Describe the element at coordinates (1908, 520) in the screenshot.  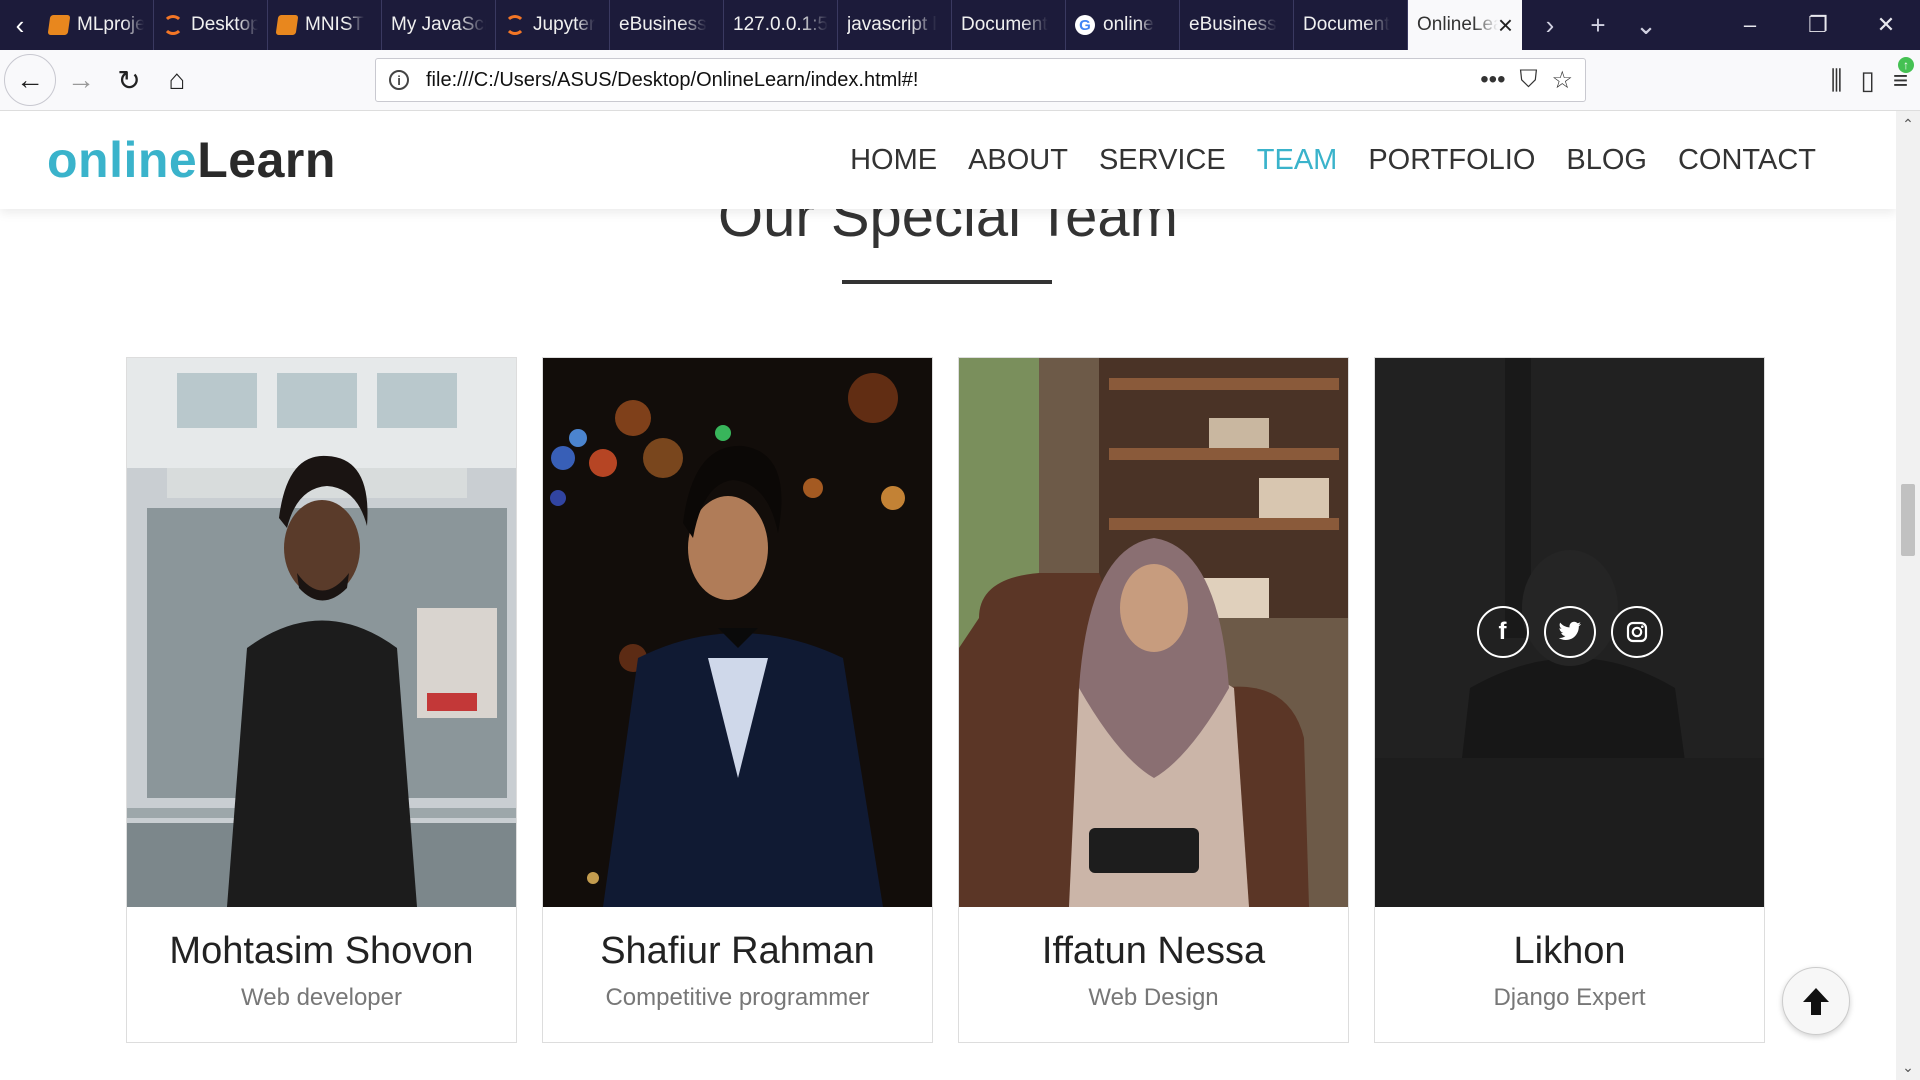
I see `scroll-thumb` at that location.